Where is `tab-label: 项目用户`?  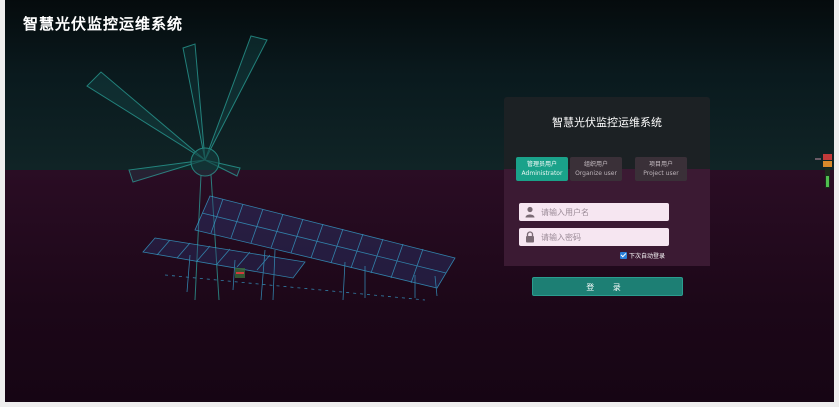
tab-label: 项目用户 is located at coordinates (660, 164).